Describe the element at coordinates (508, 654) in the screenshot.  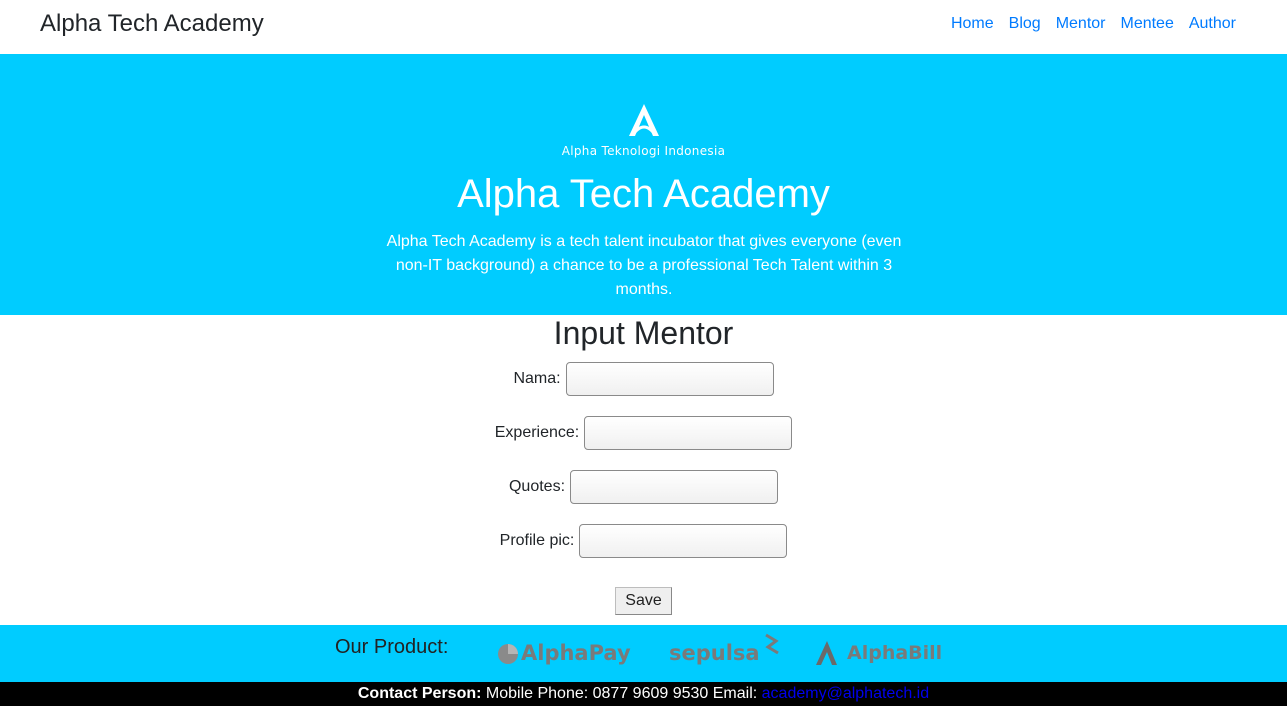
I see `alphapay-icon` at that location.